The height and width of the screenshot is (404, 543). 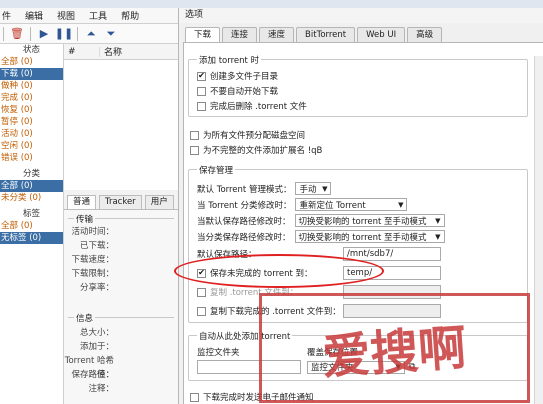 I want to click on info-field-label-3: 保存路径：, so click(x=92, y=375).